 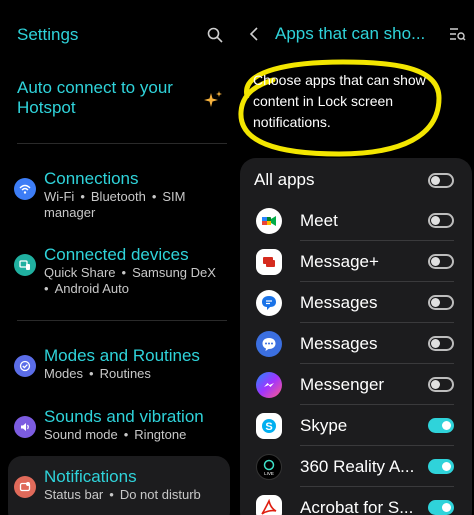 What do you see at coordinates (269, 343) in the screenshot?
I see `samsung-messages-icon` at bounding box center [269, 343].